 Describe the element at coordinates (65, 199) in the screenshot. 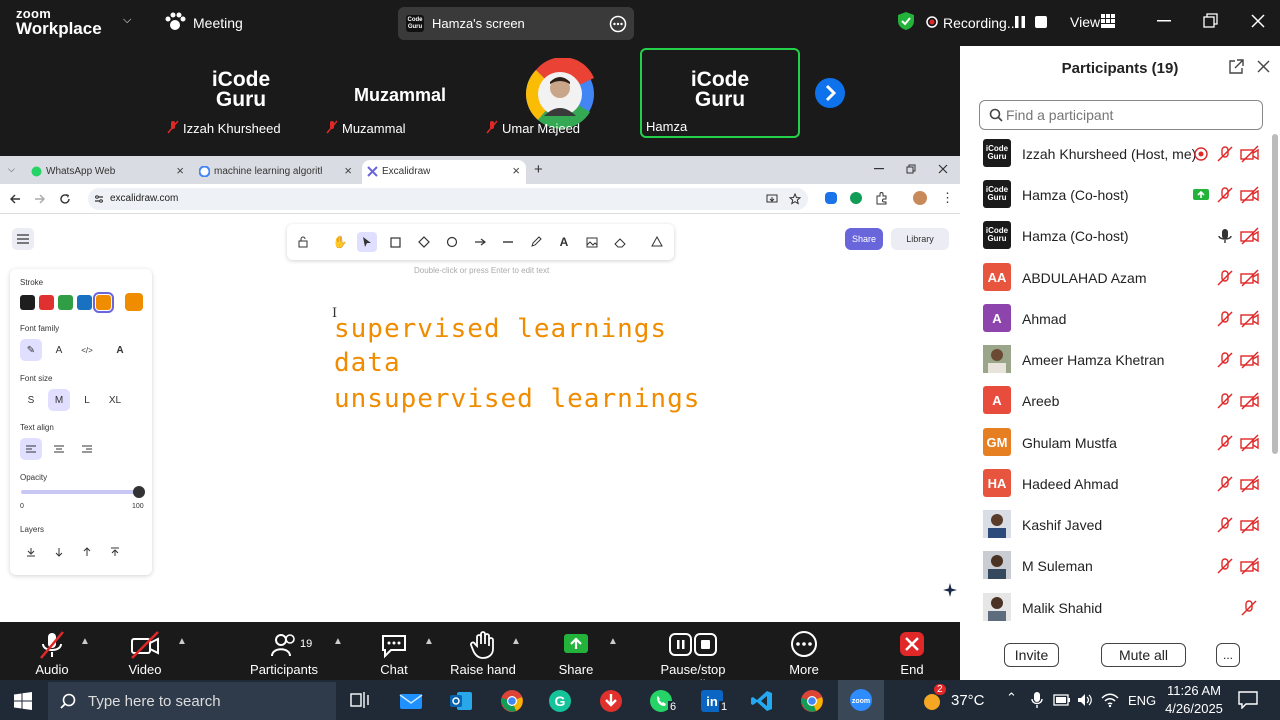

I see `reload-icon` at that location.